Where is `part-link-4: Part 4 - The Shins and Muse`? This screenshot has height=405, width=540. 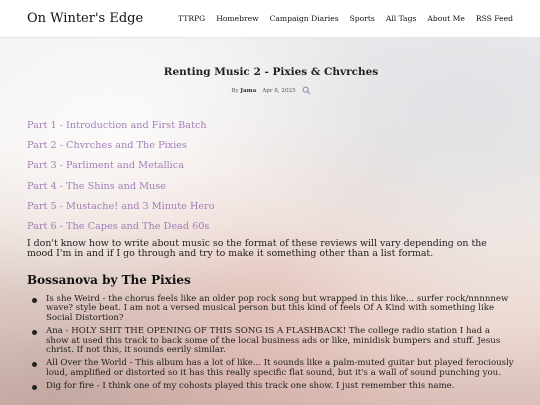
part-link-4: Part 4 - The Shins and Muse is located at coordinates (271, 187).